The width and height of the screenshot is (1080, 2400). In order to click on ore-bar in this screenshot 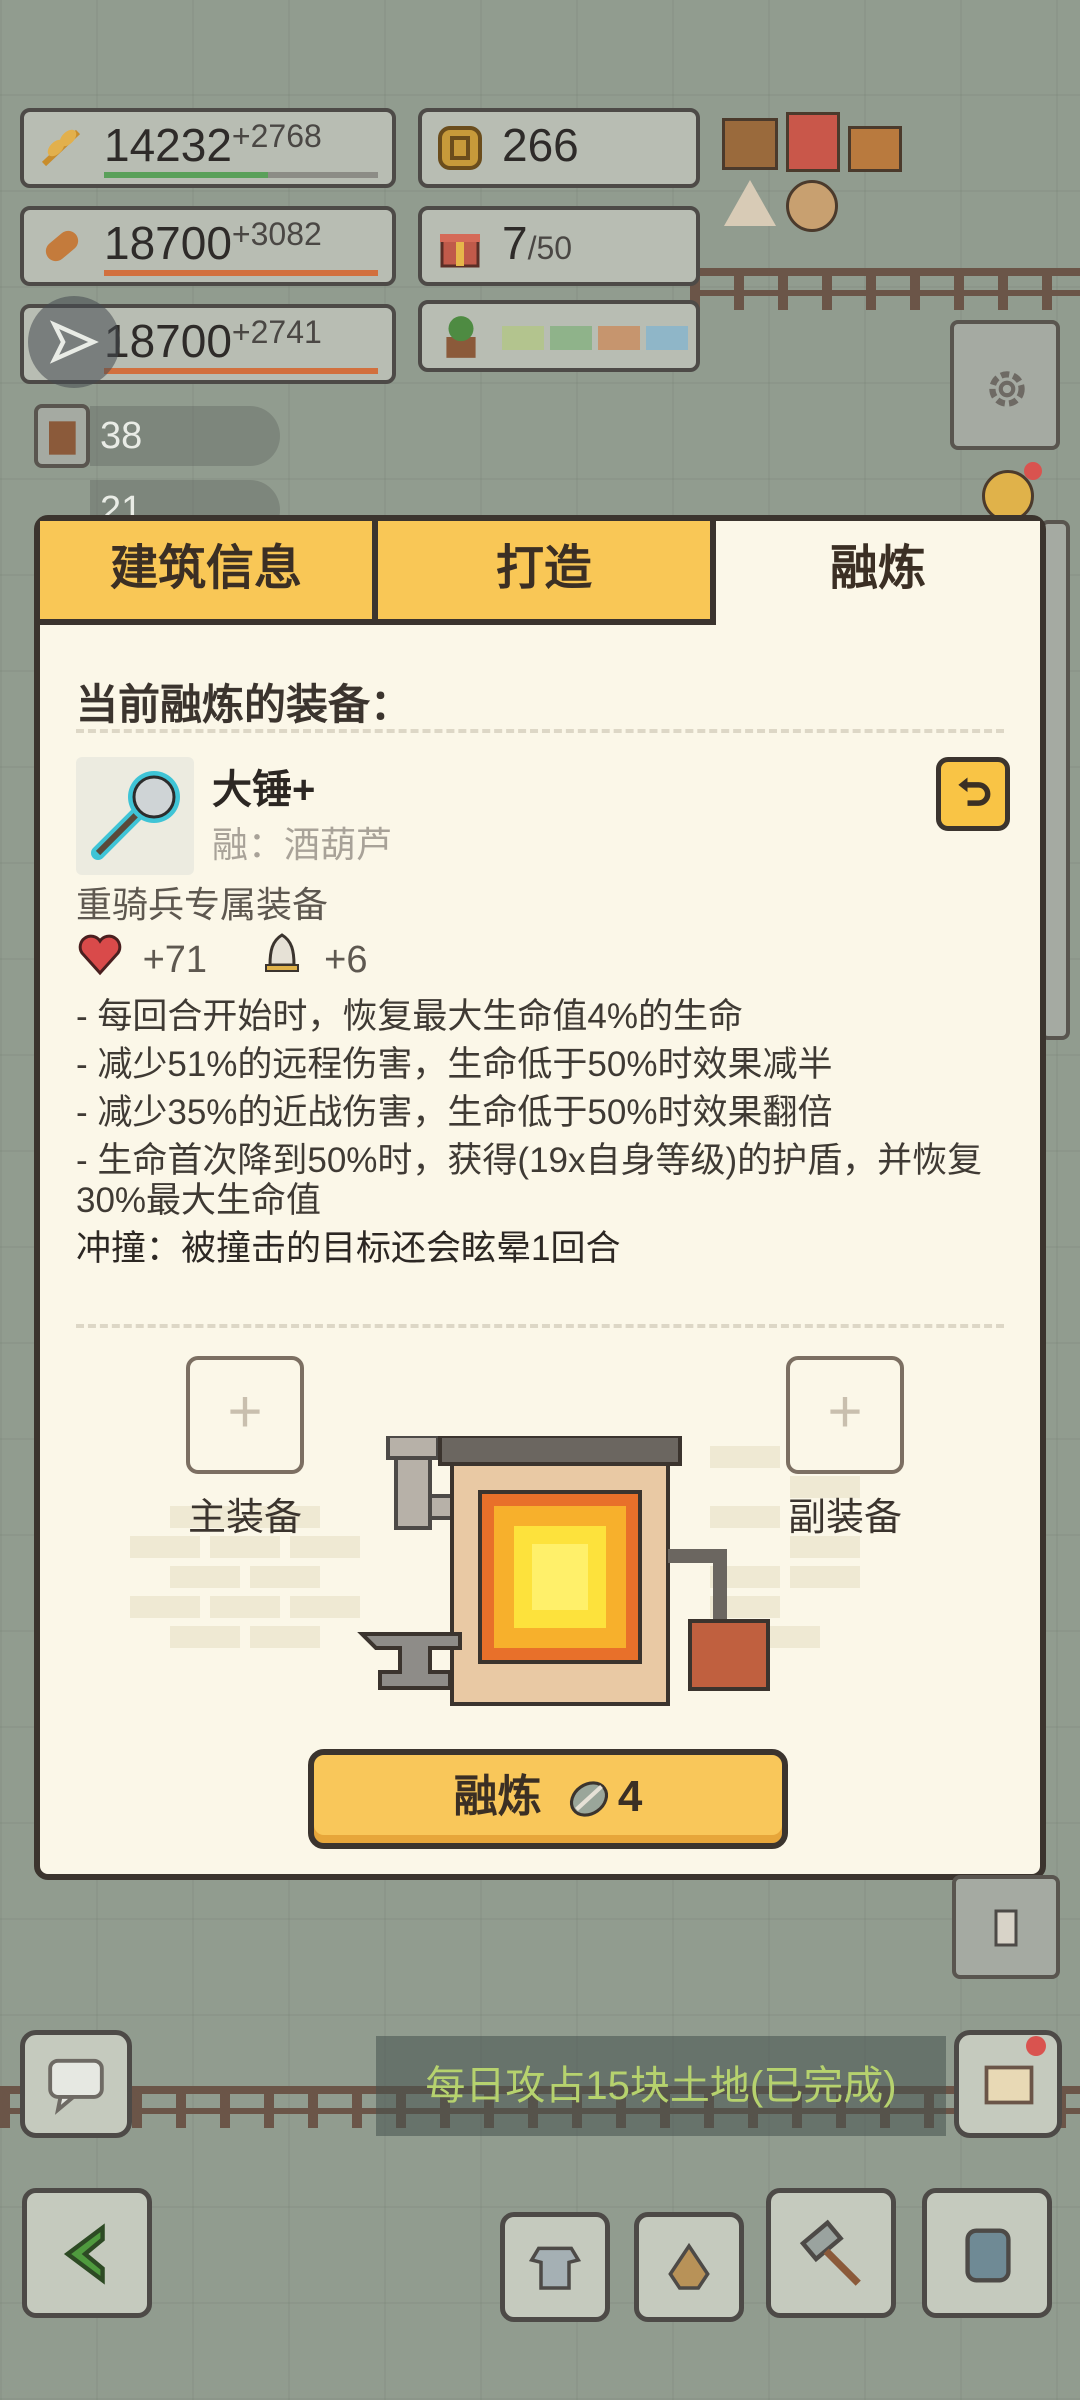, I will do `click(241, 371)`.